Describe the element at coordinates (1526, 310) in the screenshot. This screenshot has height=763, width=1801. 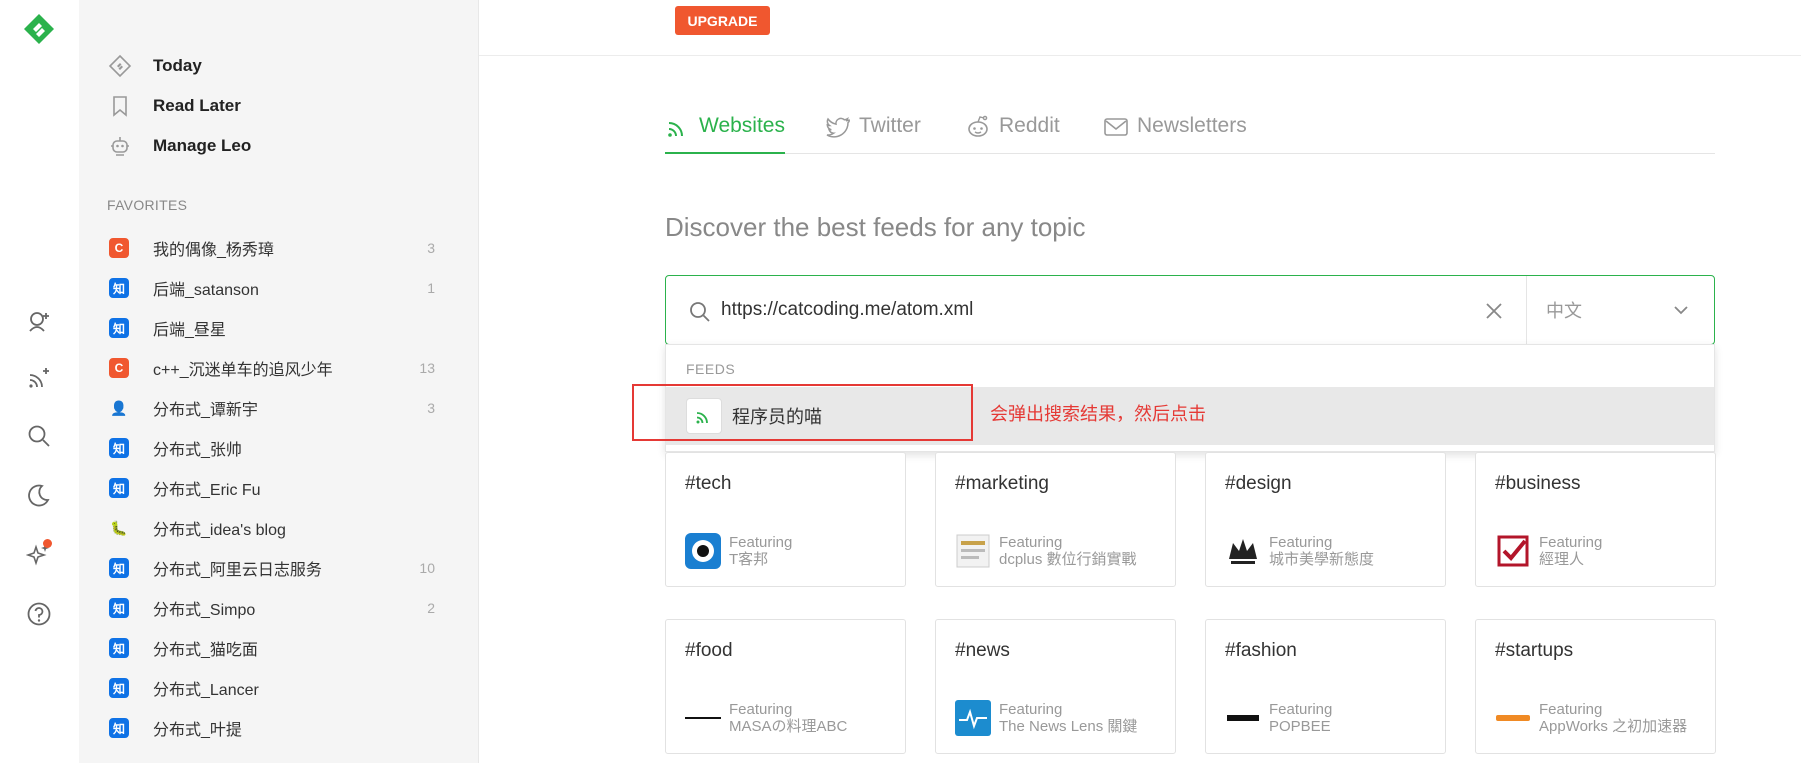
I see `search-divider` at that location.